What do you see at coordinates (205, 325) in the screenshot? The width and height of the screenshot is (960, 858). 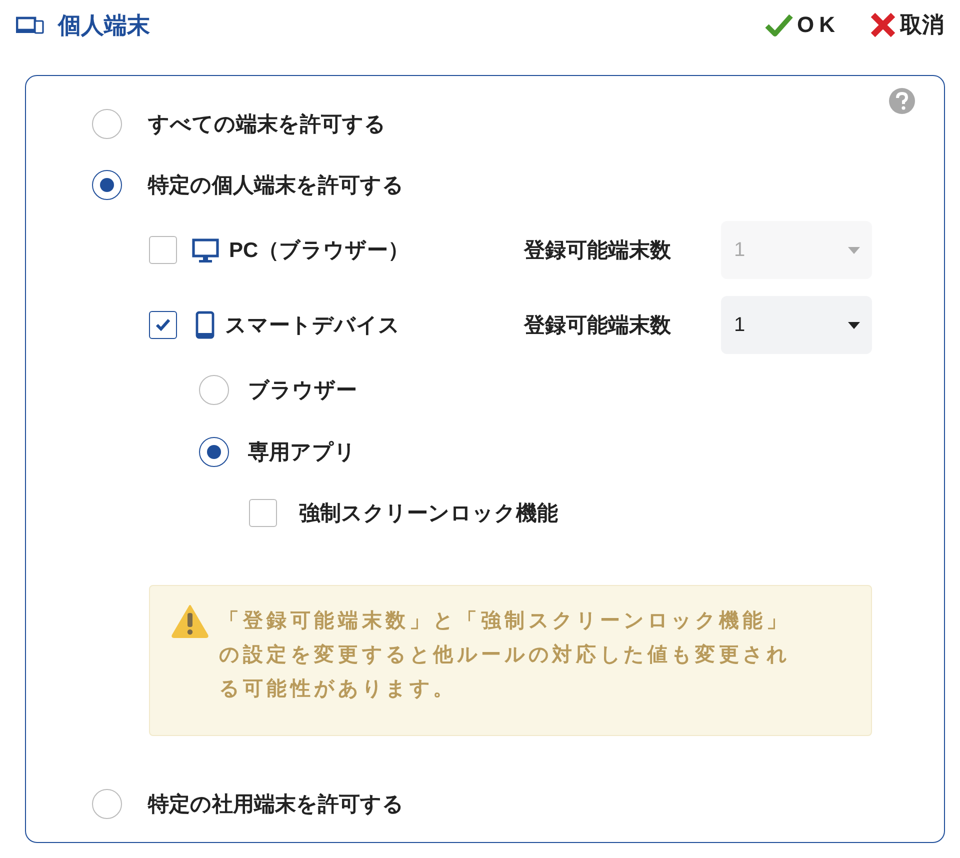 I see `tablet-icon` at bounding box center [205, 325].